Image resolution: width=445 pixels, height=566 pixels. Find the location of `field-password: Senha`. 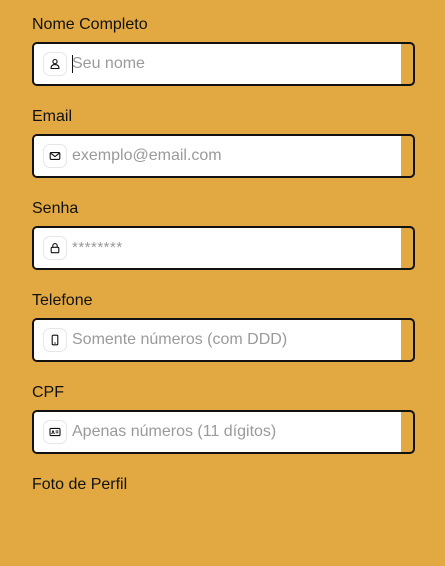

field-password: Senha is located at coordinates (223, 244).